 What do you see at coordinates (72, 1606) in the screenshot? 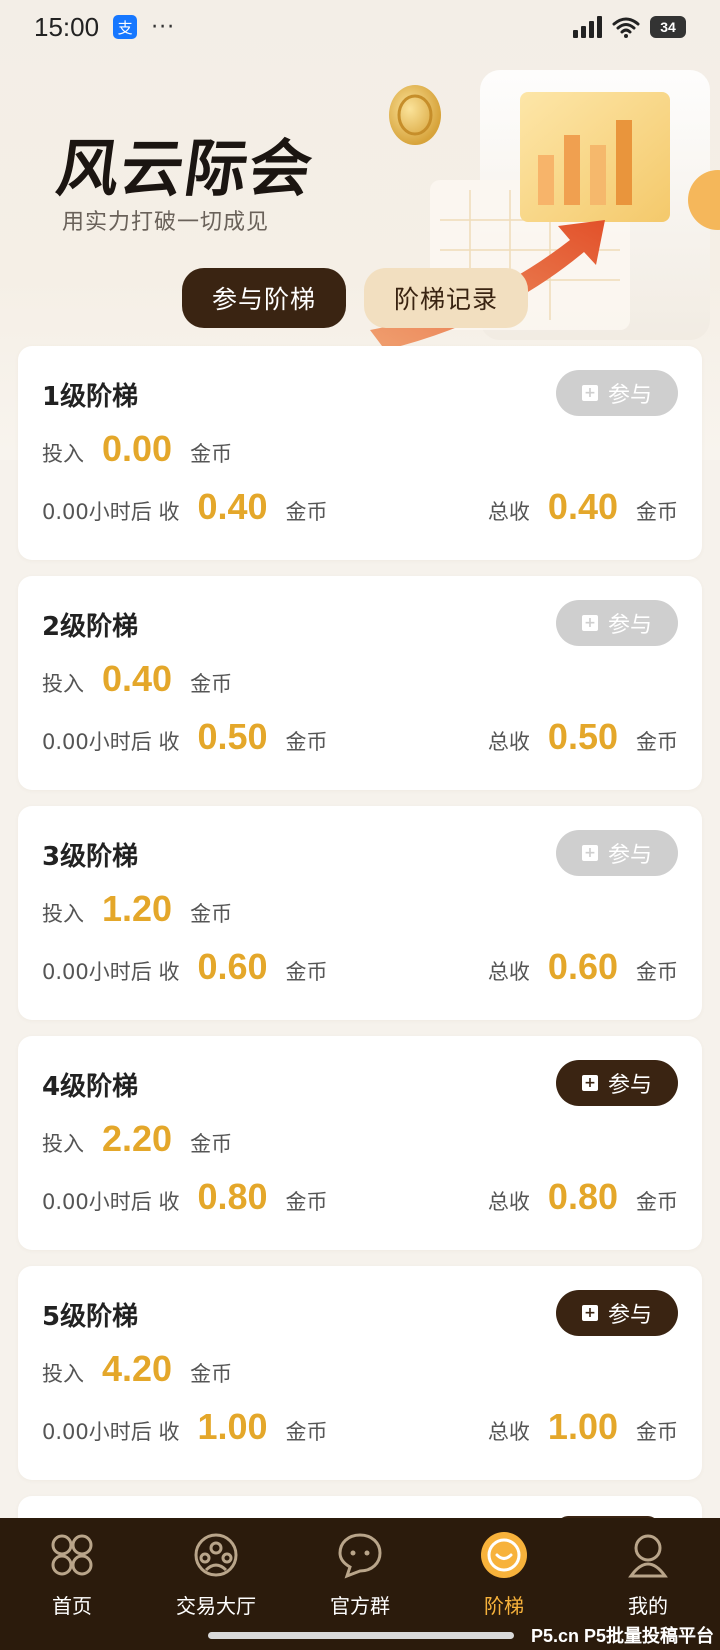
I see `nav-label: 首页` at bounding box center [72, 1606].